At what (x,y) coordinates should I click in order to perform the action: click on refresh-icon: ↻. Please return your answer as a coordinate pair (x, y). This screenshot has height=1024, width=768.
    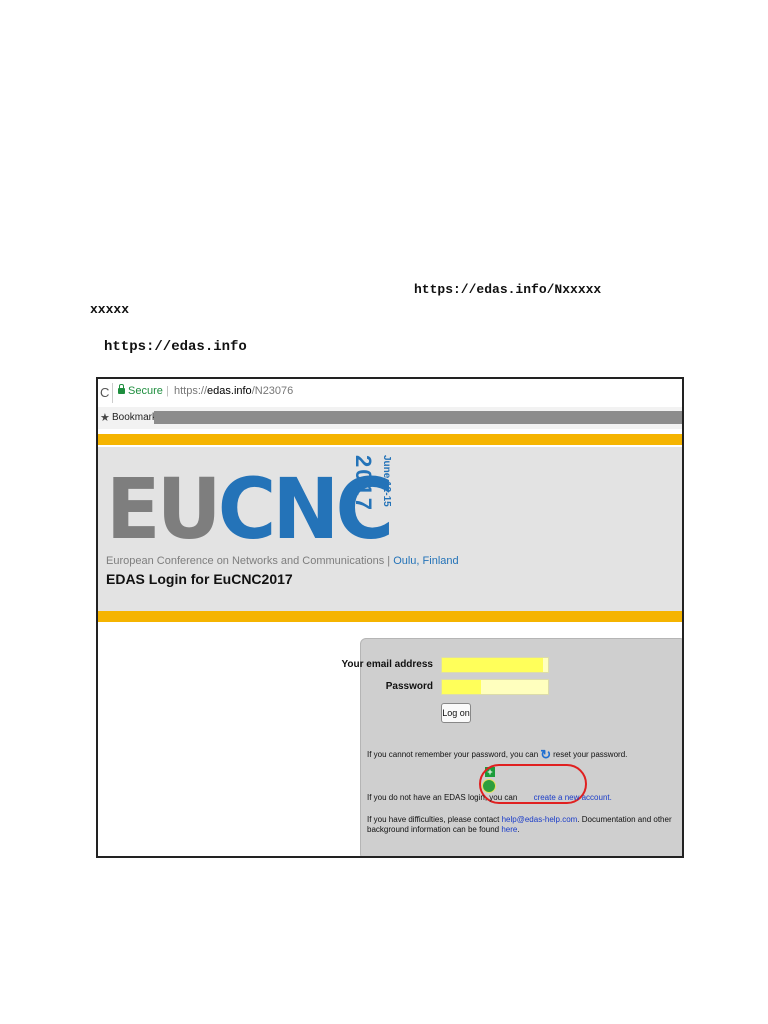
    Looking at the image, I should click on (545, 755).